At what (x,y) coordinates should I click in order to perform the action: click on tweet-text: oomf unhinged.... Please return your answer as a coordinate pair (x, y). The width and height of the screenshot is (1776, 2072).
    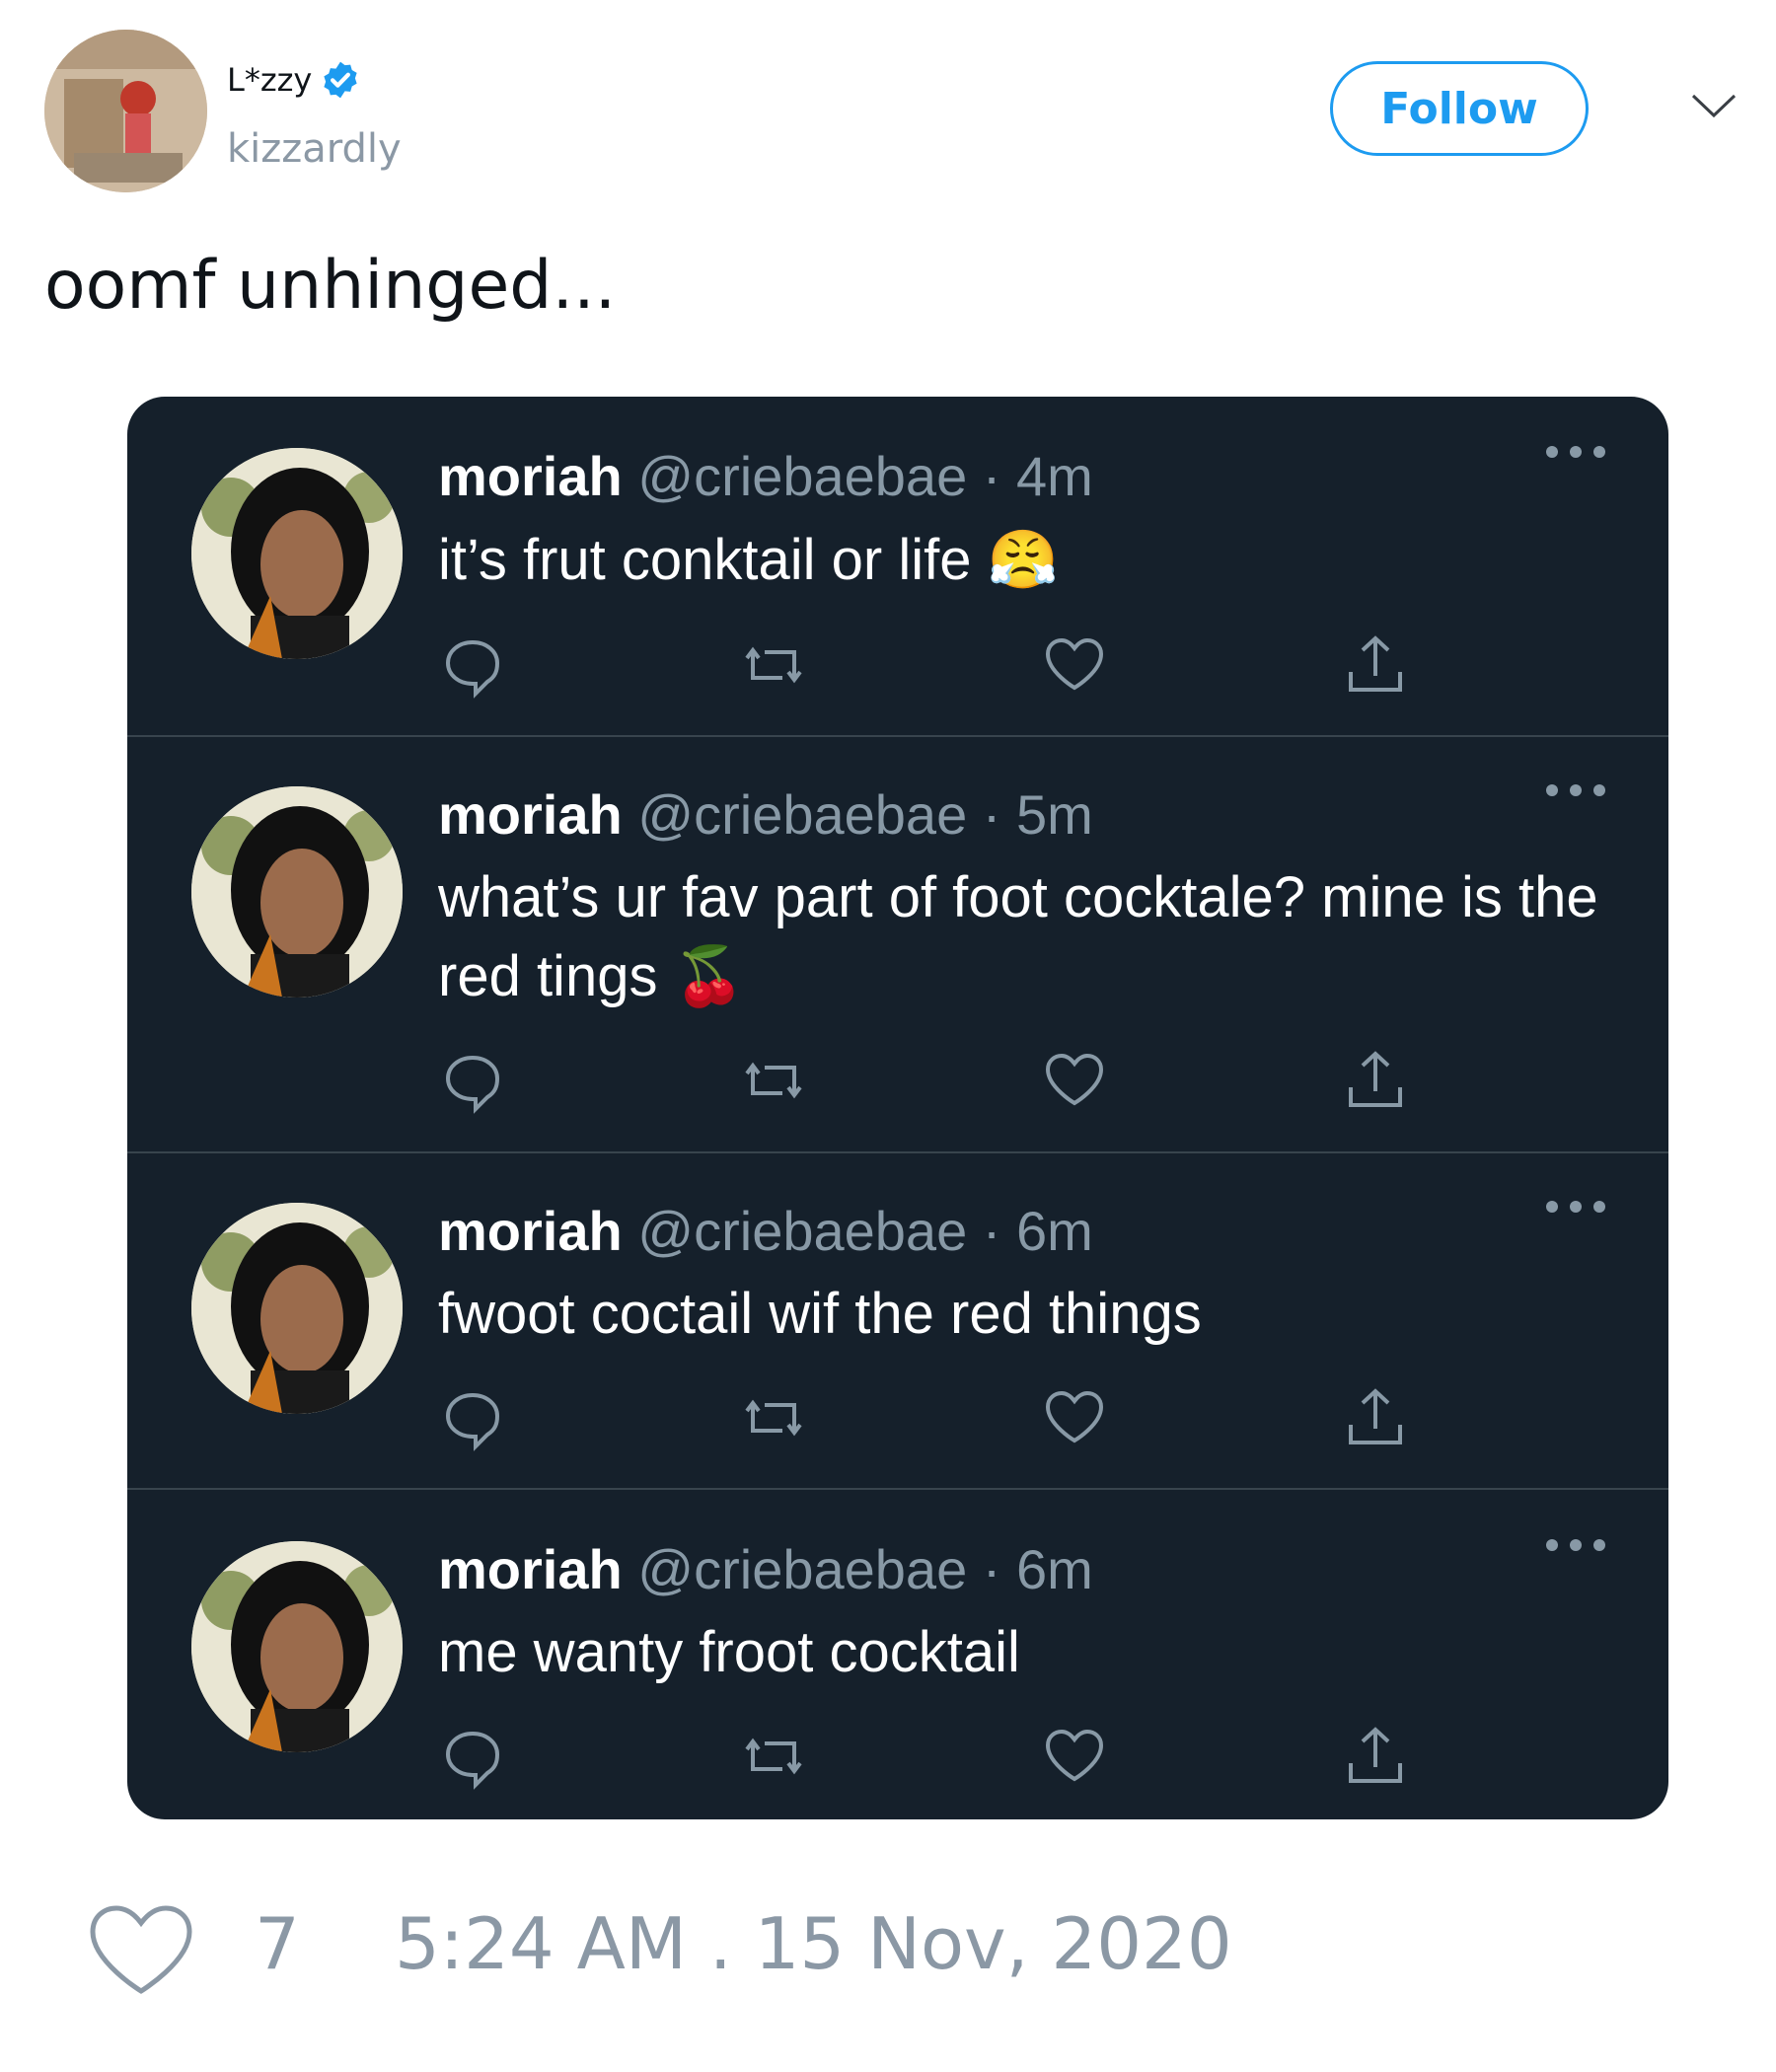
    Looking at the image, I should click on (331, 286).